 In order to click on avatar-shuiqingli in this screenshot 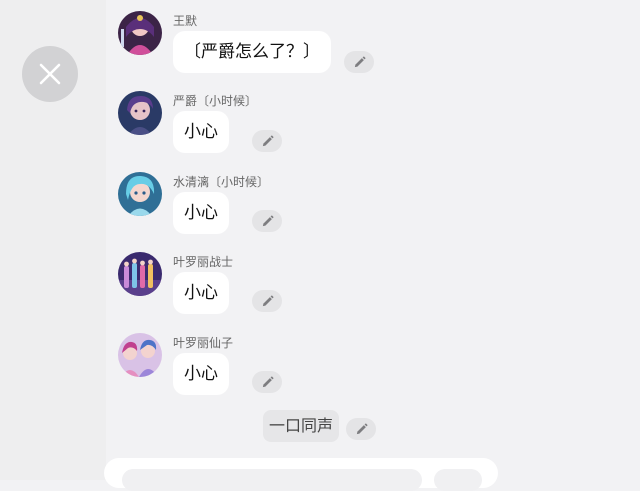, I will do `click(140, 194)`.